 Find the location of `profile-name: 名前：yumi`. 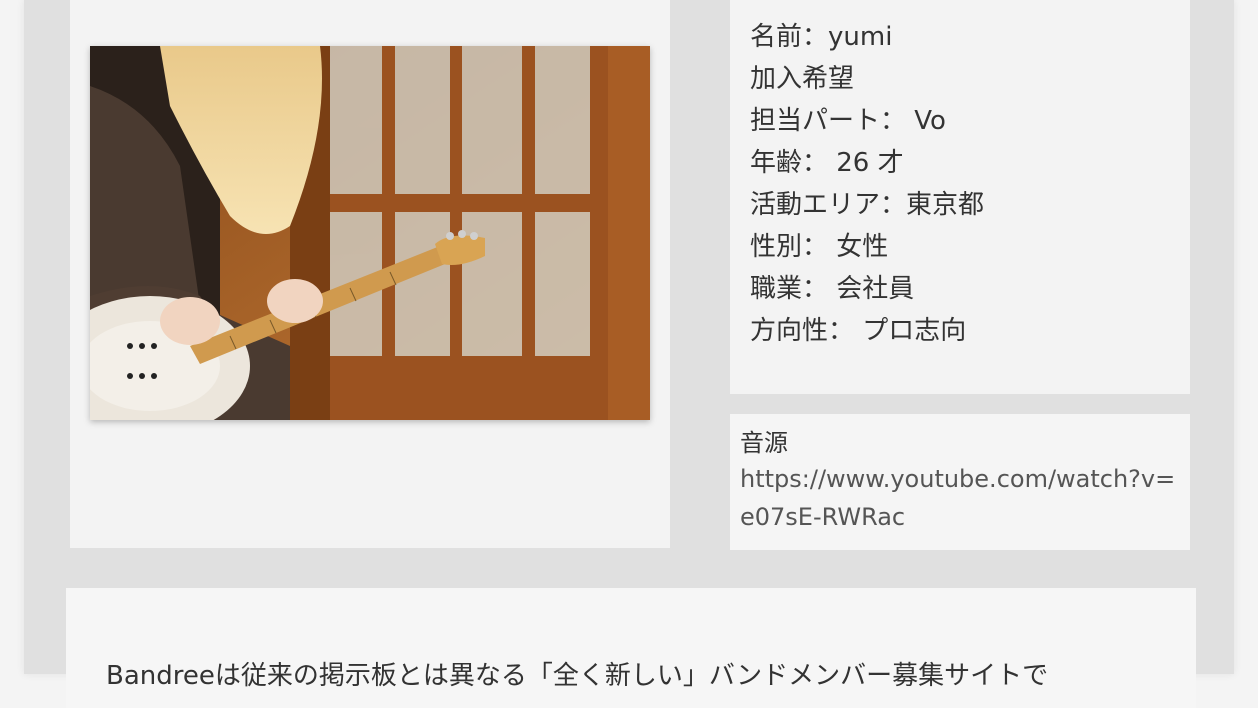

profile-name: 名前：yumi is located at coordinates (821, 37).